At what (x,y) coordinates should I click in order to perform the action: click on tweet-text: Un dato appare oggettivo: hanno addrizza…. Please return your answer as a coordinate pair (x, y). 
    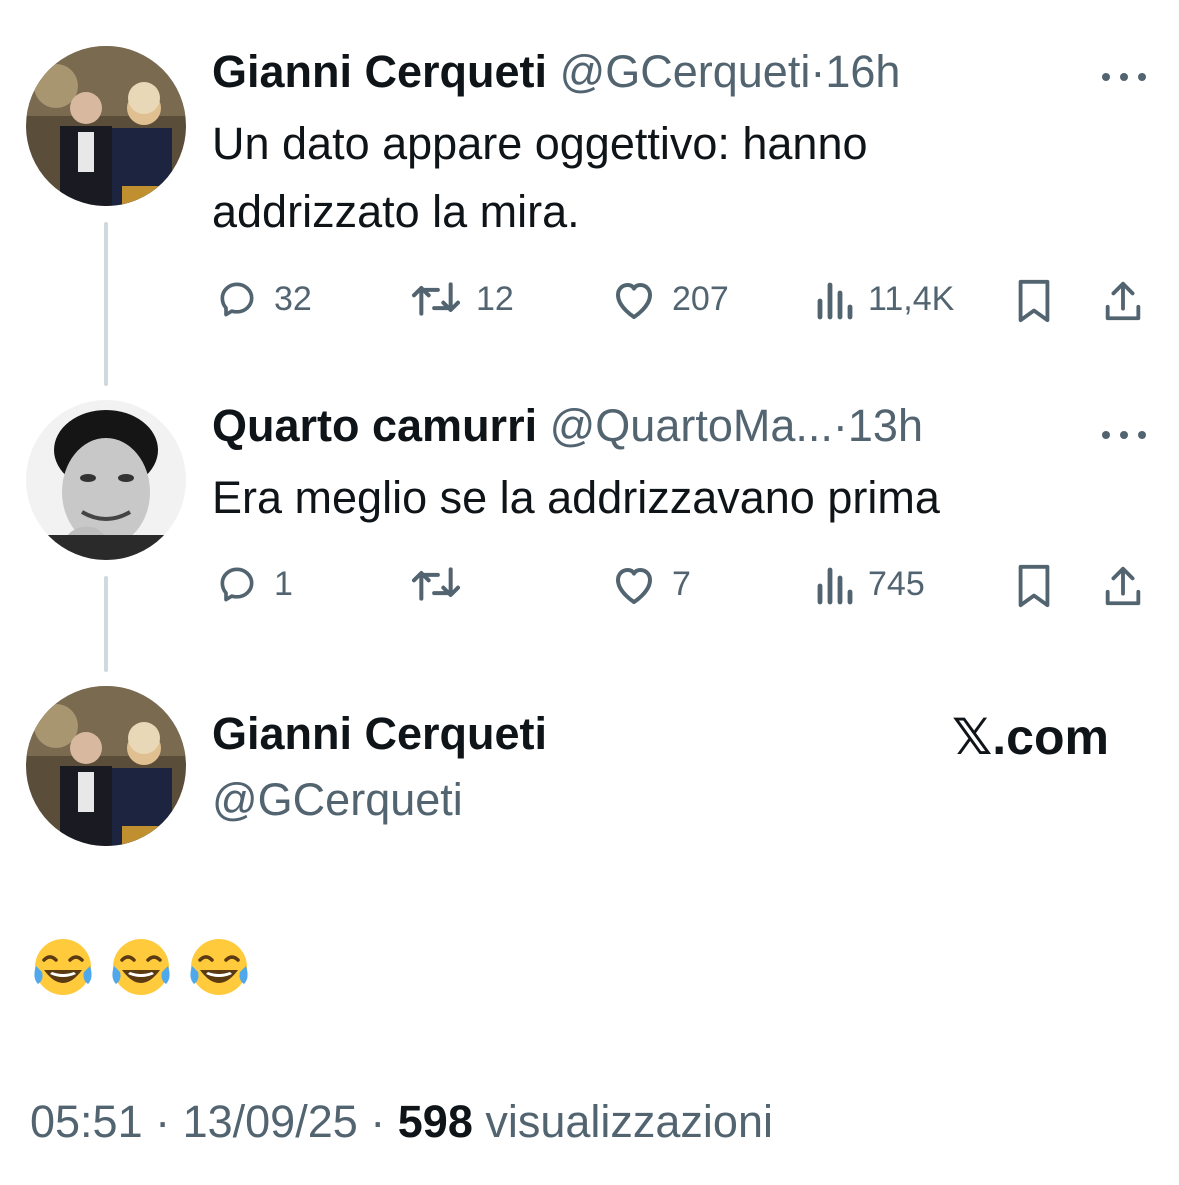
    Looking at the image, I should click on (662, 178).